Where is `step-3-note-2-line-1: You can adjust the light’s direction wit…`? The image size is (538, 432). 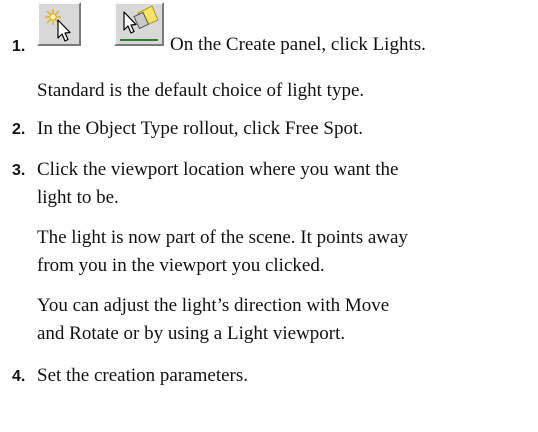 step-3-note-2-line-1: You can adjust the light’s direction wit… is located at coordinates (213, 305).